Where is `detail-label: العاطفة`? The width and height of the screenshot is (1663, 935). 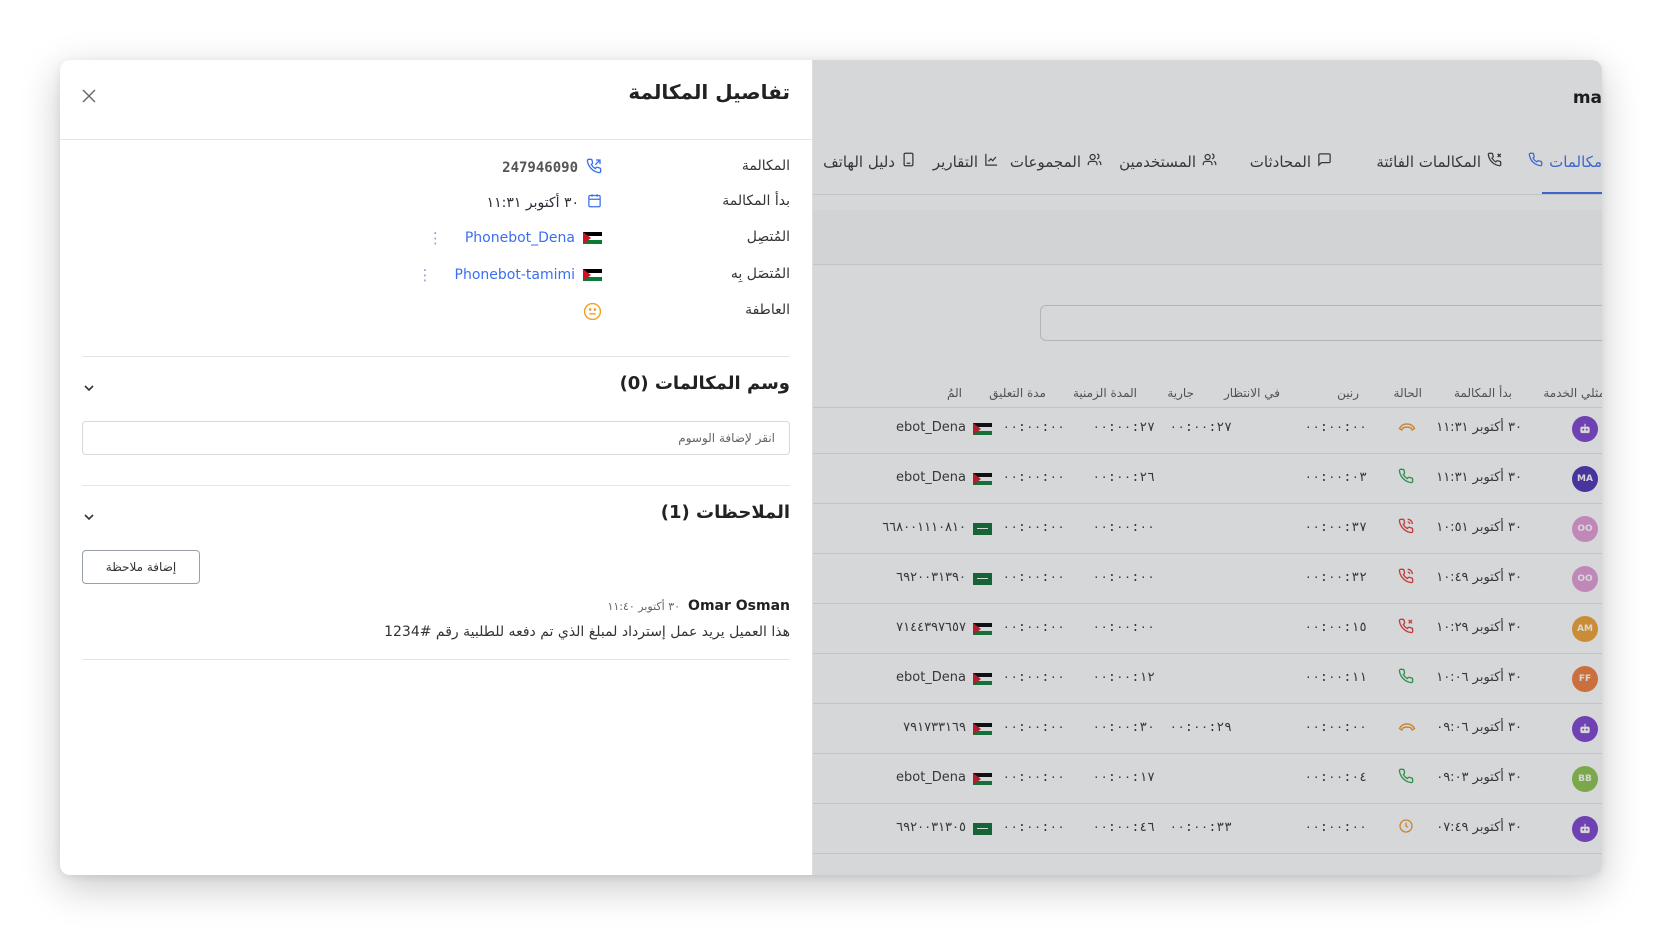
detail-label: العاطفة is located at coordinates (767, 310).